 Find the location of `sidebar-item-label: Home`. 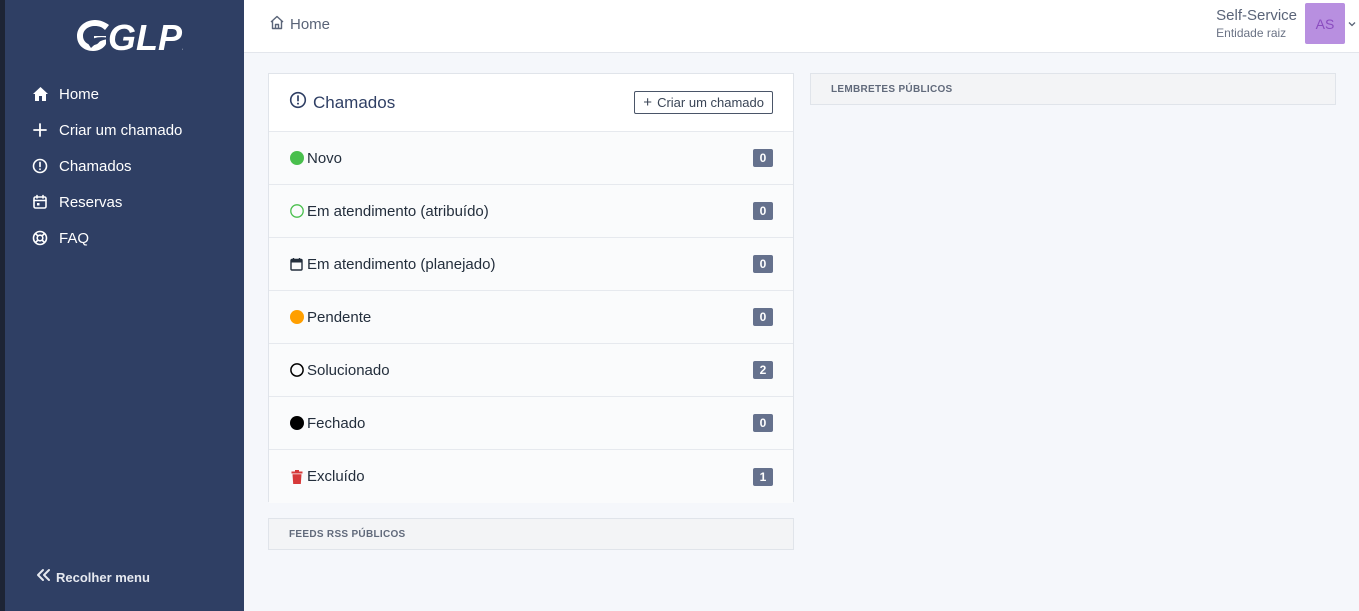

sidebar-item-label: Home is located at coordinates (79, 94).